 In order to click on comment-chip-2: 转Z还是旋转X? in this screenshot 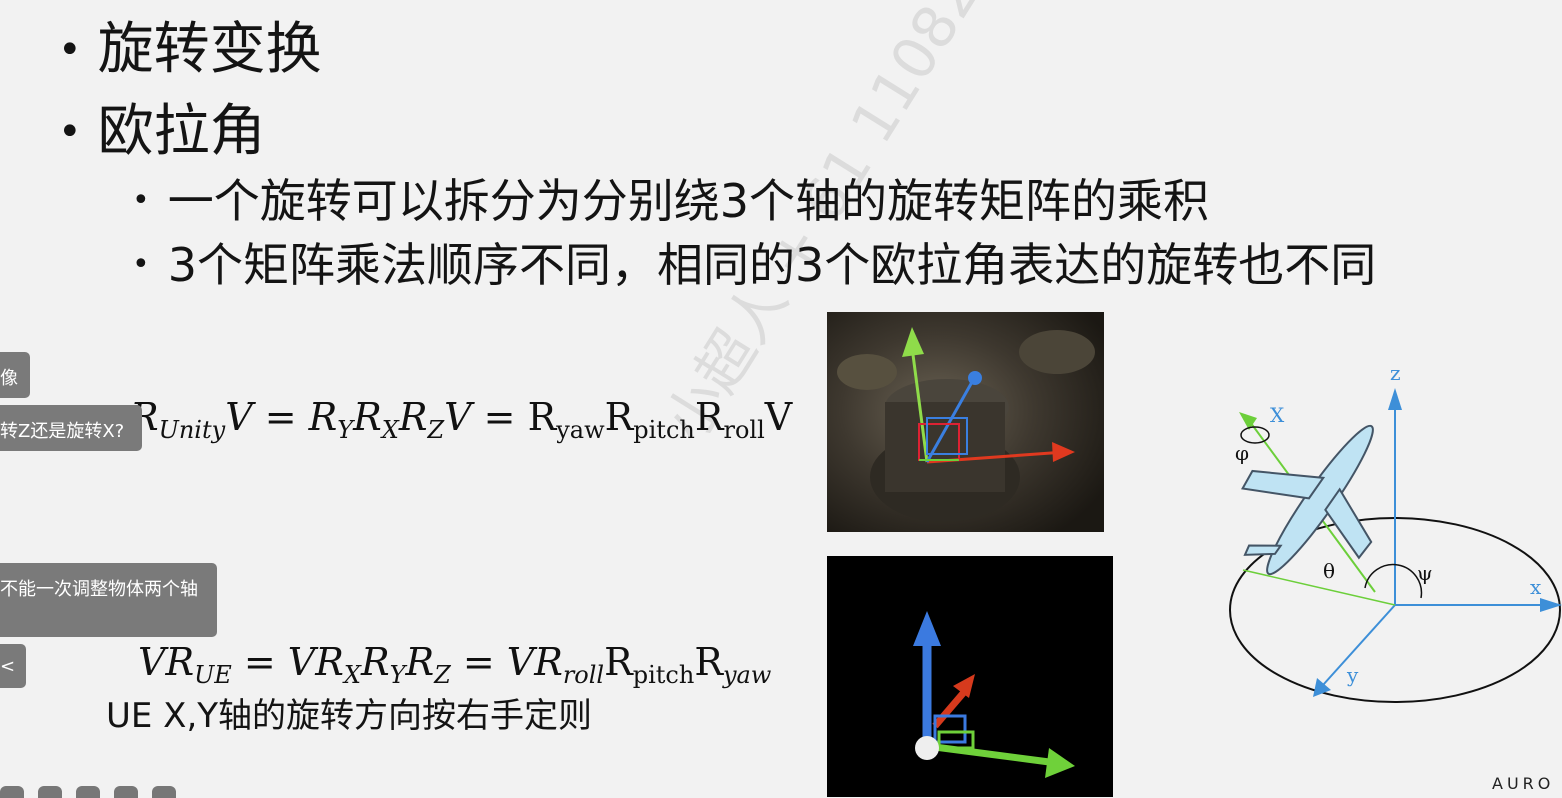, I will do `click(71, 428)`.